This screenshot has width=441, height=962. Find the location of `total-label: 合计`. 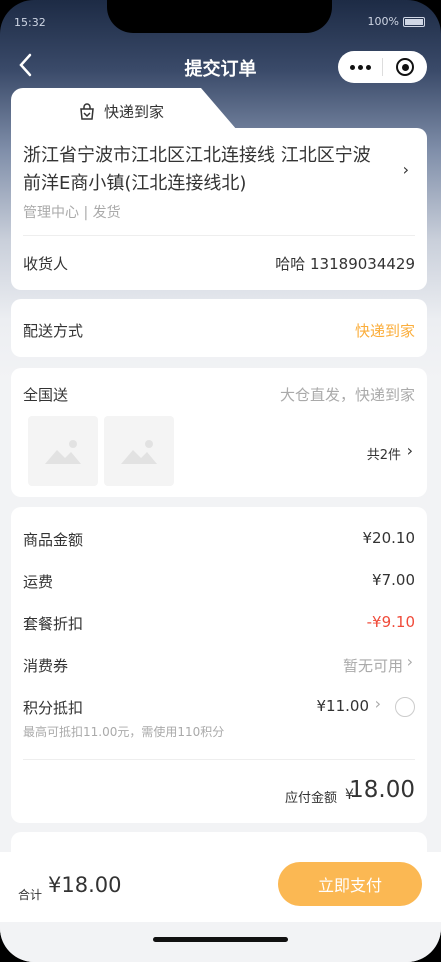

total-label: 合计 is located at coordinates (30, 895).